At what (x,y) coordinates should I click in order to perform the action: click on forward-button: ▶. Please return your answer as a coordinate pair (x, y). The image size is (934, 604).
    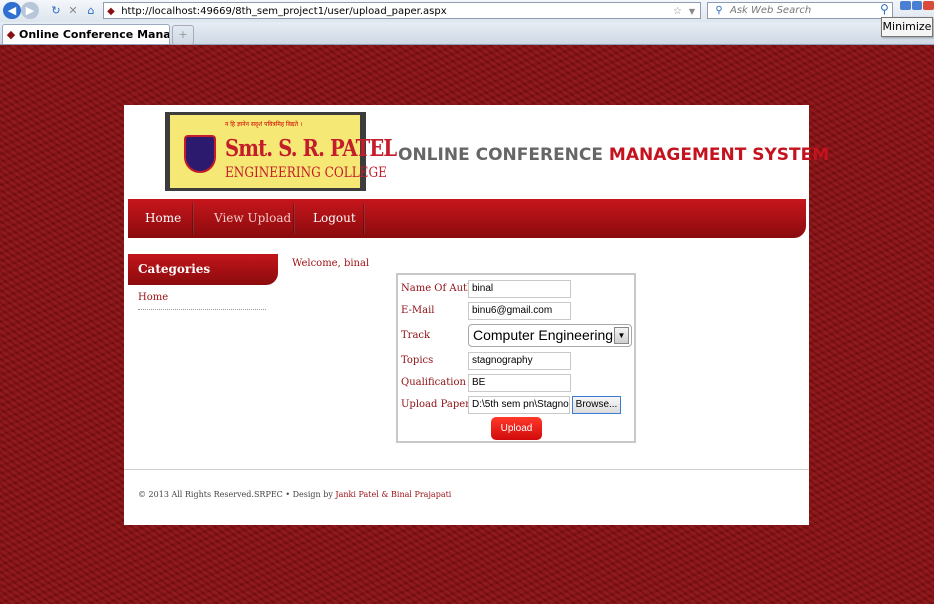
    Looking at the image, I should click on (30, 10).